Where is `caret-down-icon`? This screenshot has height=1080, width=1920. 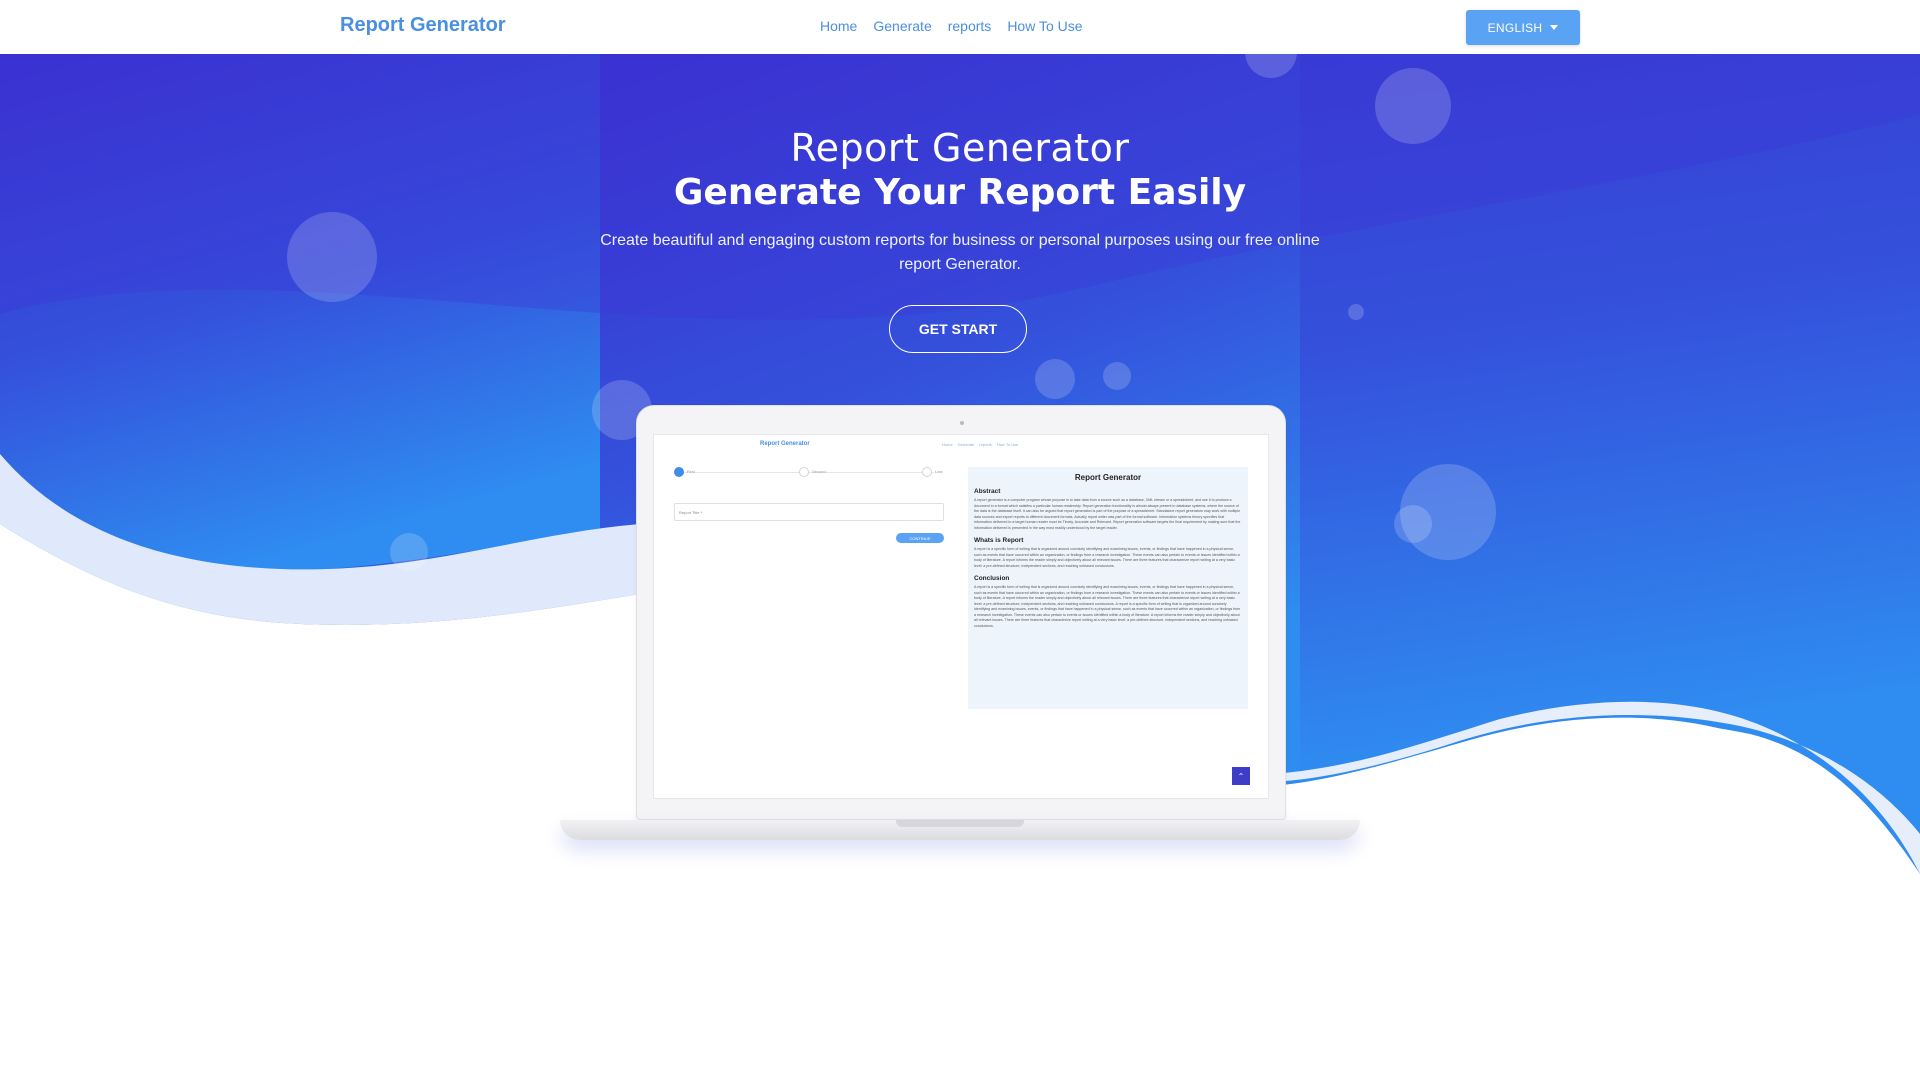 caret-down-icon is located at coordinates (1554, 27).